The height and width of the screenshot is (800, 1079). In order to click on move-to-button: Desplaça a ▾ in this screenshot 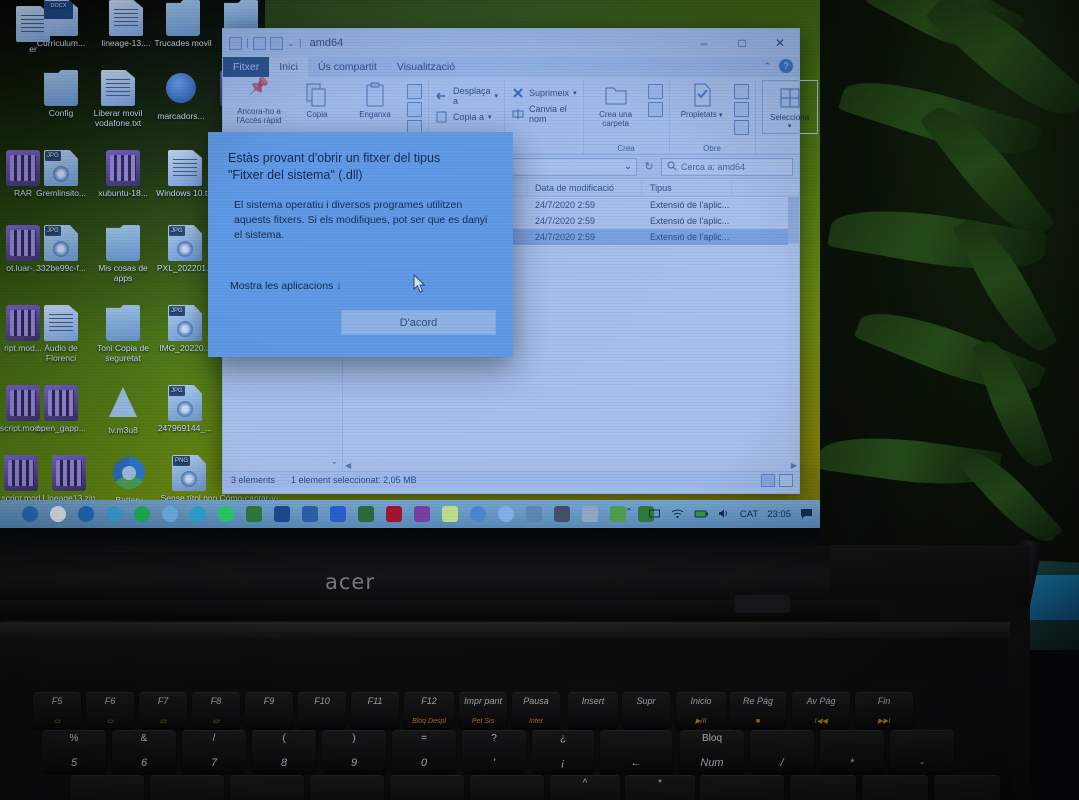, I will do `click(466, 96)`.